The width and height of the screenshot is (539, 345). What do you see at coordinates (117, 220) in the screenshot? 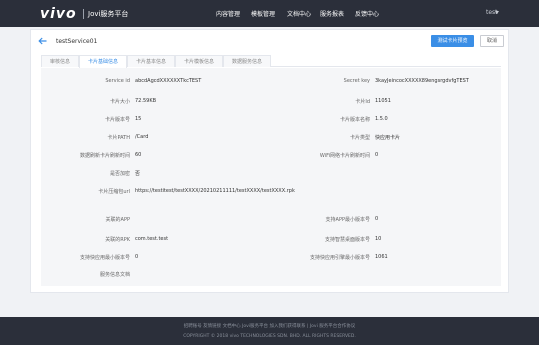
I see `app-label: 关联的APP` at bounding box center [117, 220].